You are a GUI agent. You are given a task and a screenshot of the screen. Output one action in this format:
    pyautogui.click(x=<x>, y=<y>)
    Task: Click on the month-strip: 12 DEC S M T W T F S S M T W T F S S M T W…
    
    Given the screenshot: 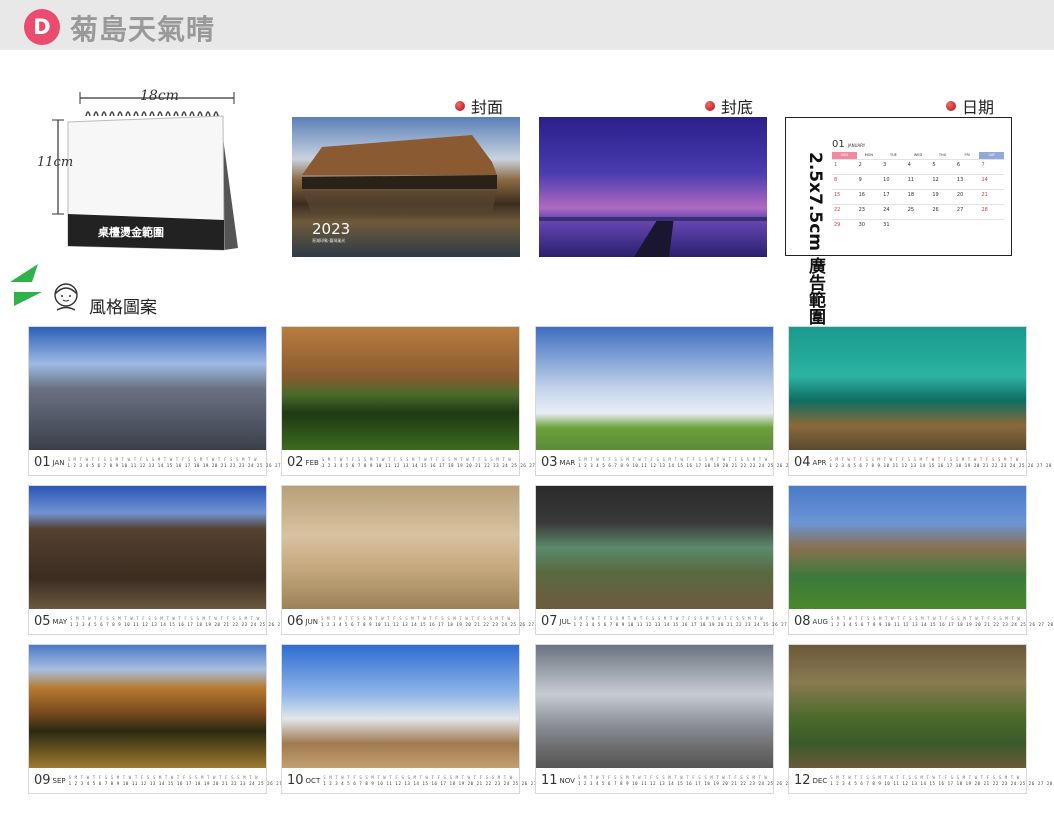 What is the action you would take?
    pyautogui.click(x=921, y=780)
    